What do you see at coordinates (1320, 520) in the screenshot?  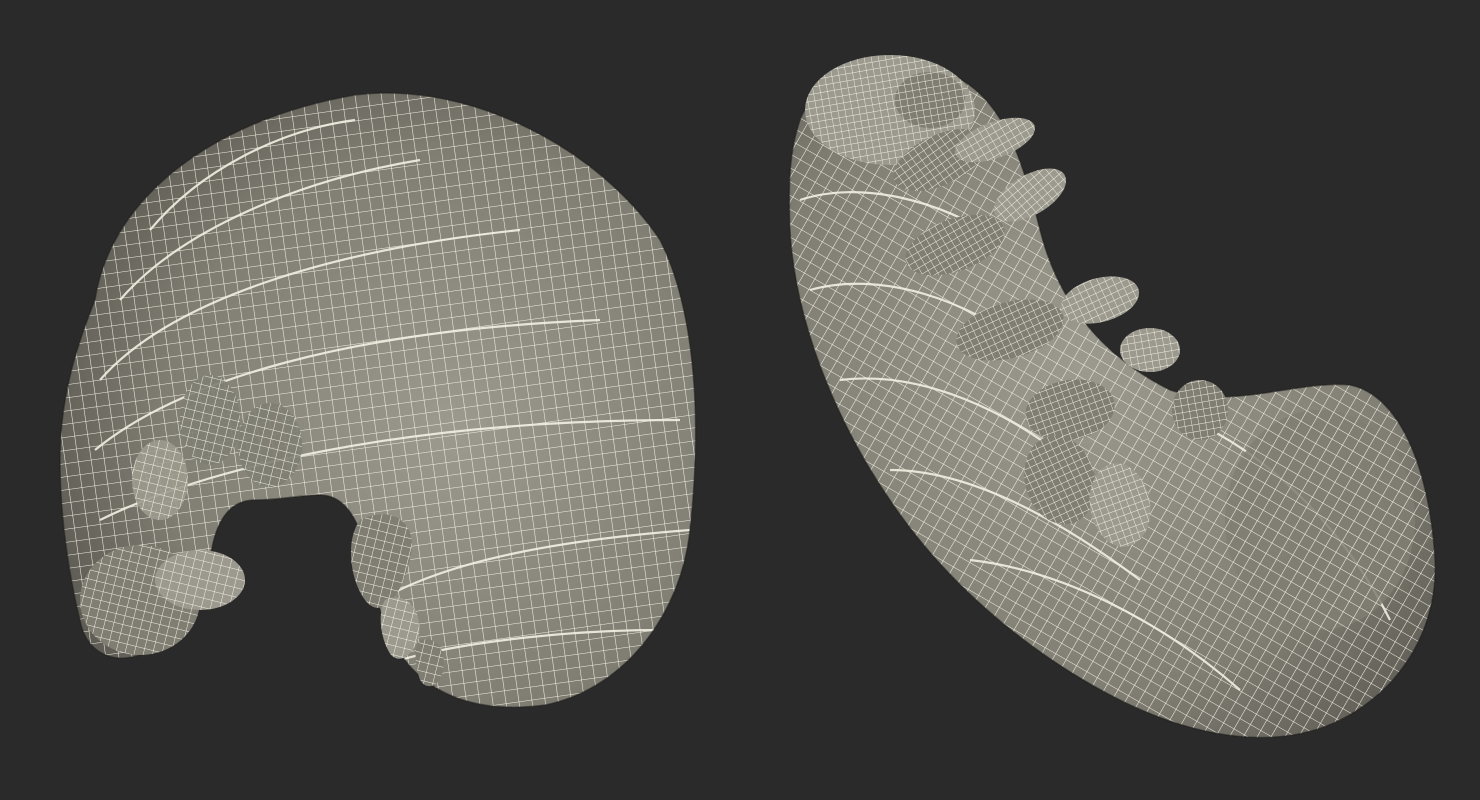 I see `larva-tail-segment` at bounding box center [1320, 520].